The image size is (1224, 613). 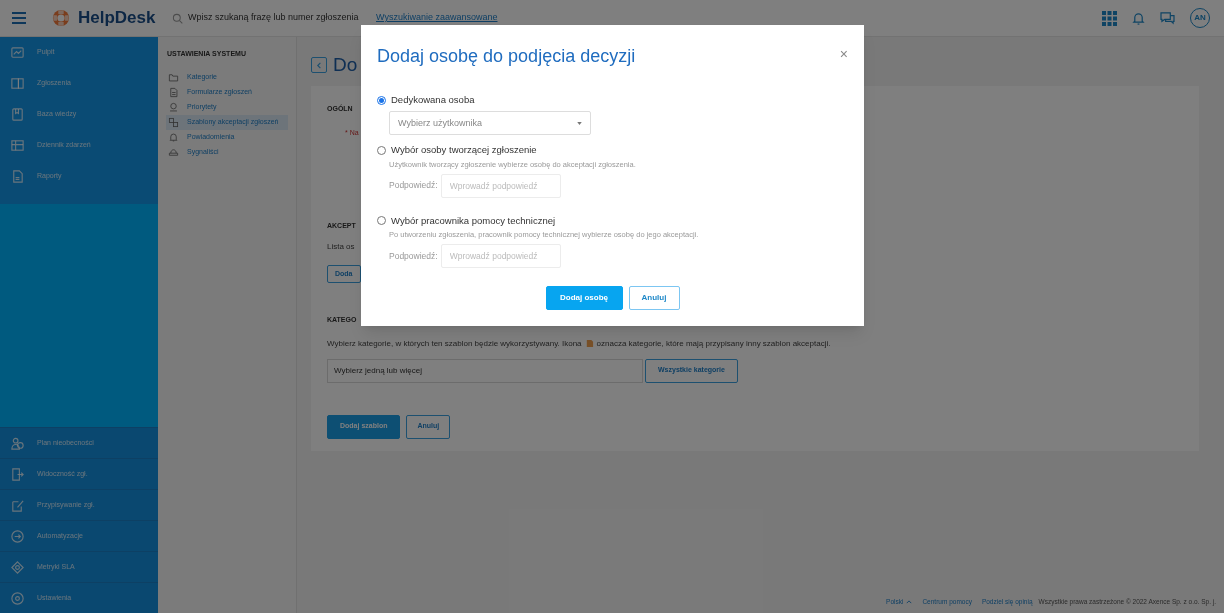 I want to click on advanced-search-link: Wyszukiwanie zaawansowane, so click(x=437, y=18).